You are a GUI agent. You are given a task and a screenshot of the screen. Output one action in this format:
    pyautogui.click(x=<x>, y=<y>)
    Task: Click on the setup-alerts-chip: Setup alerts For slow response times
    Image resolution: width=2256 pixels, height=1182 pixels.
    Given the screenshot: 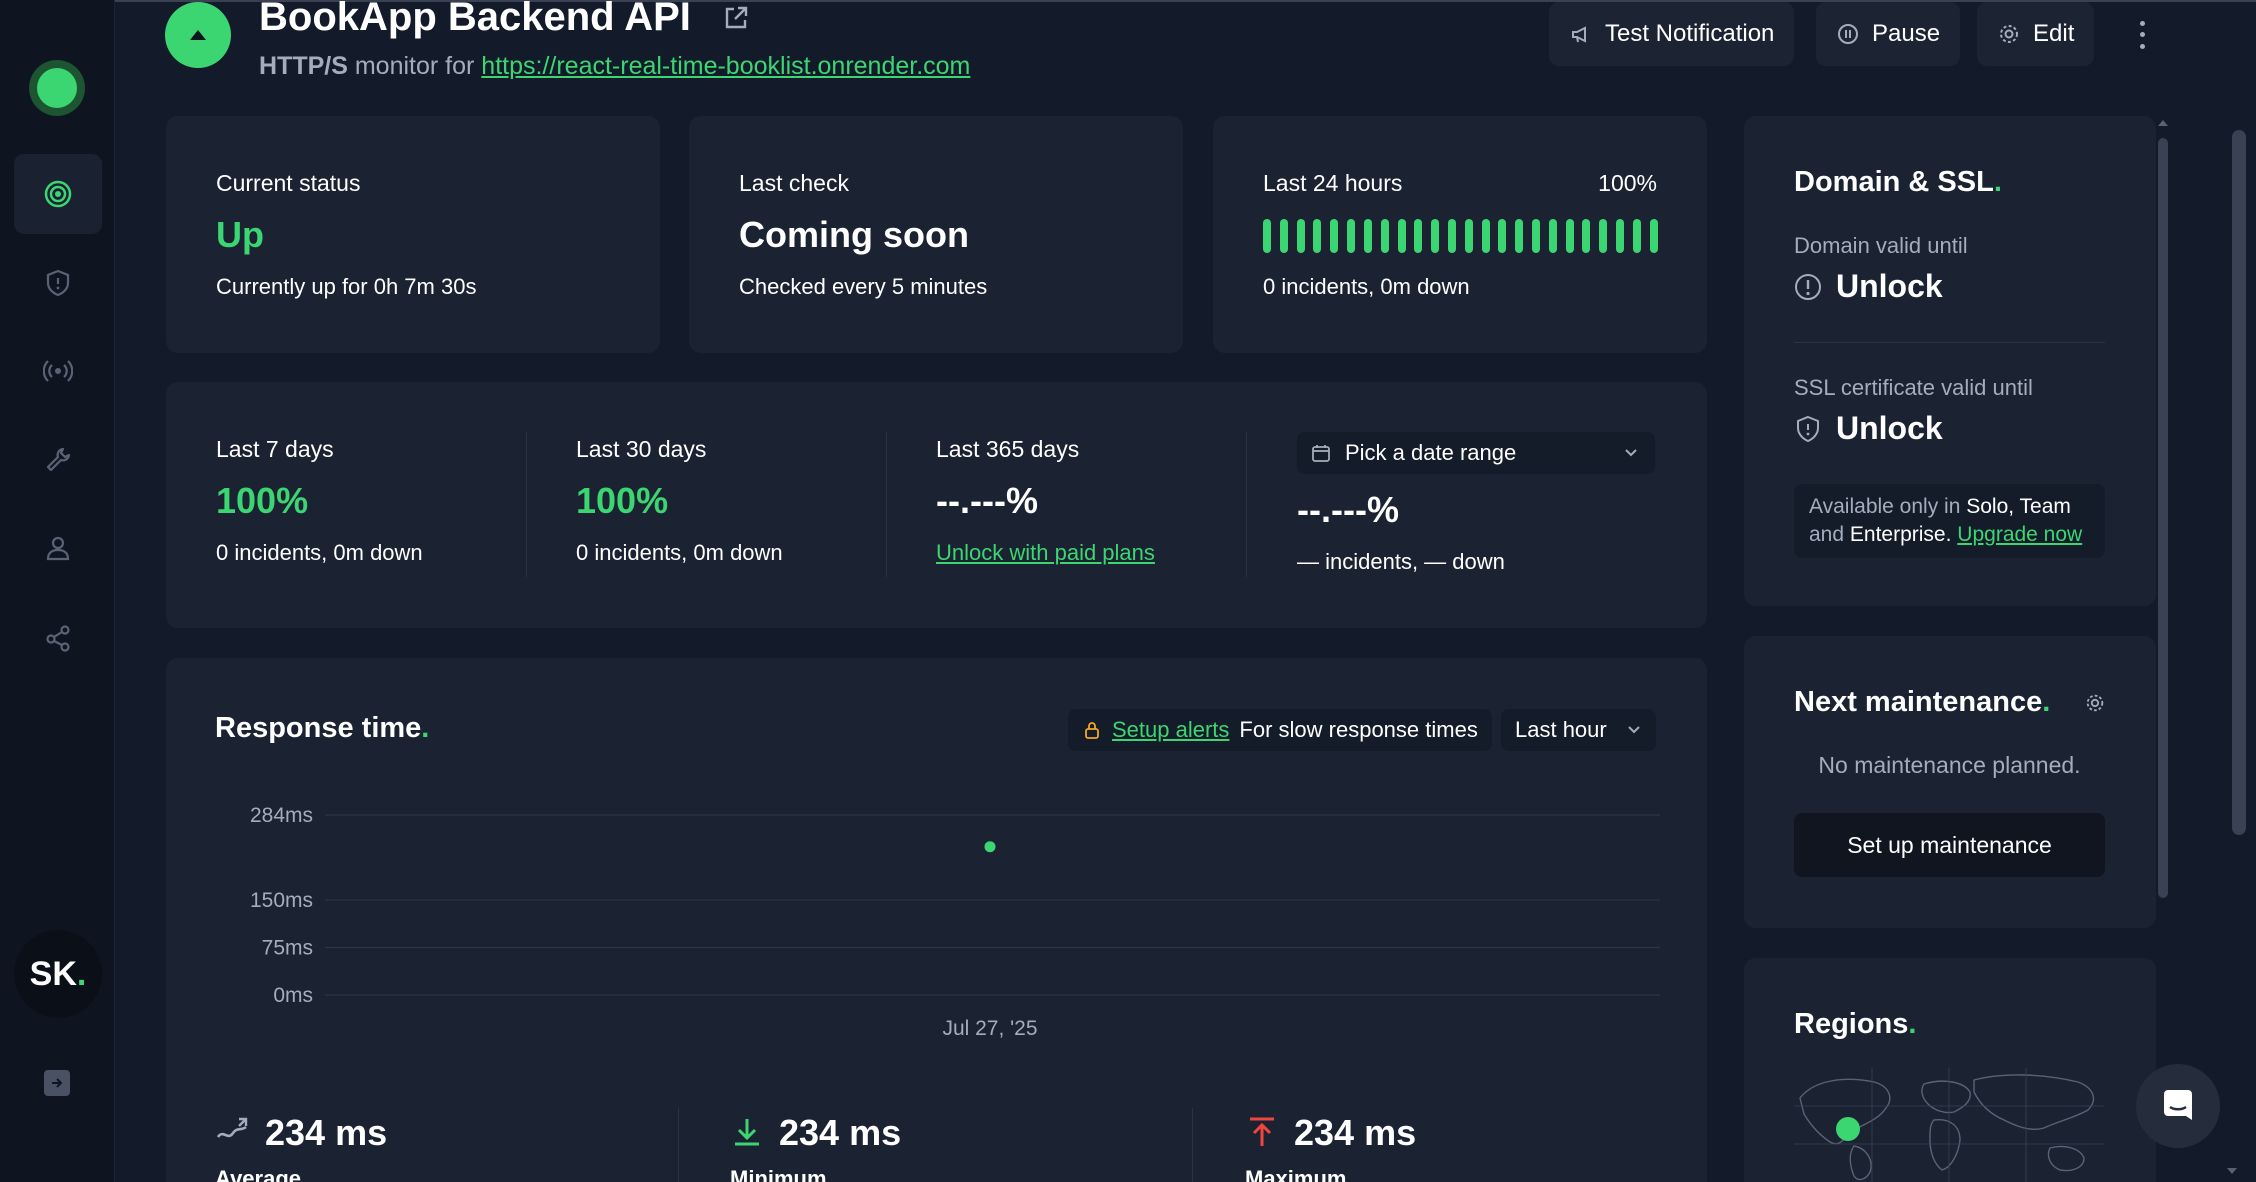 What is the action you would take?
    pyautogui.click(x=1280, y=730)
    